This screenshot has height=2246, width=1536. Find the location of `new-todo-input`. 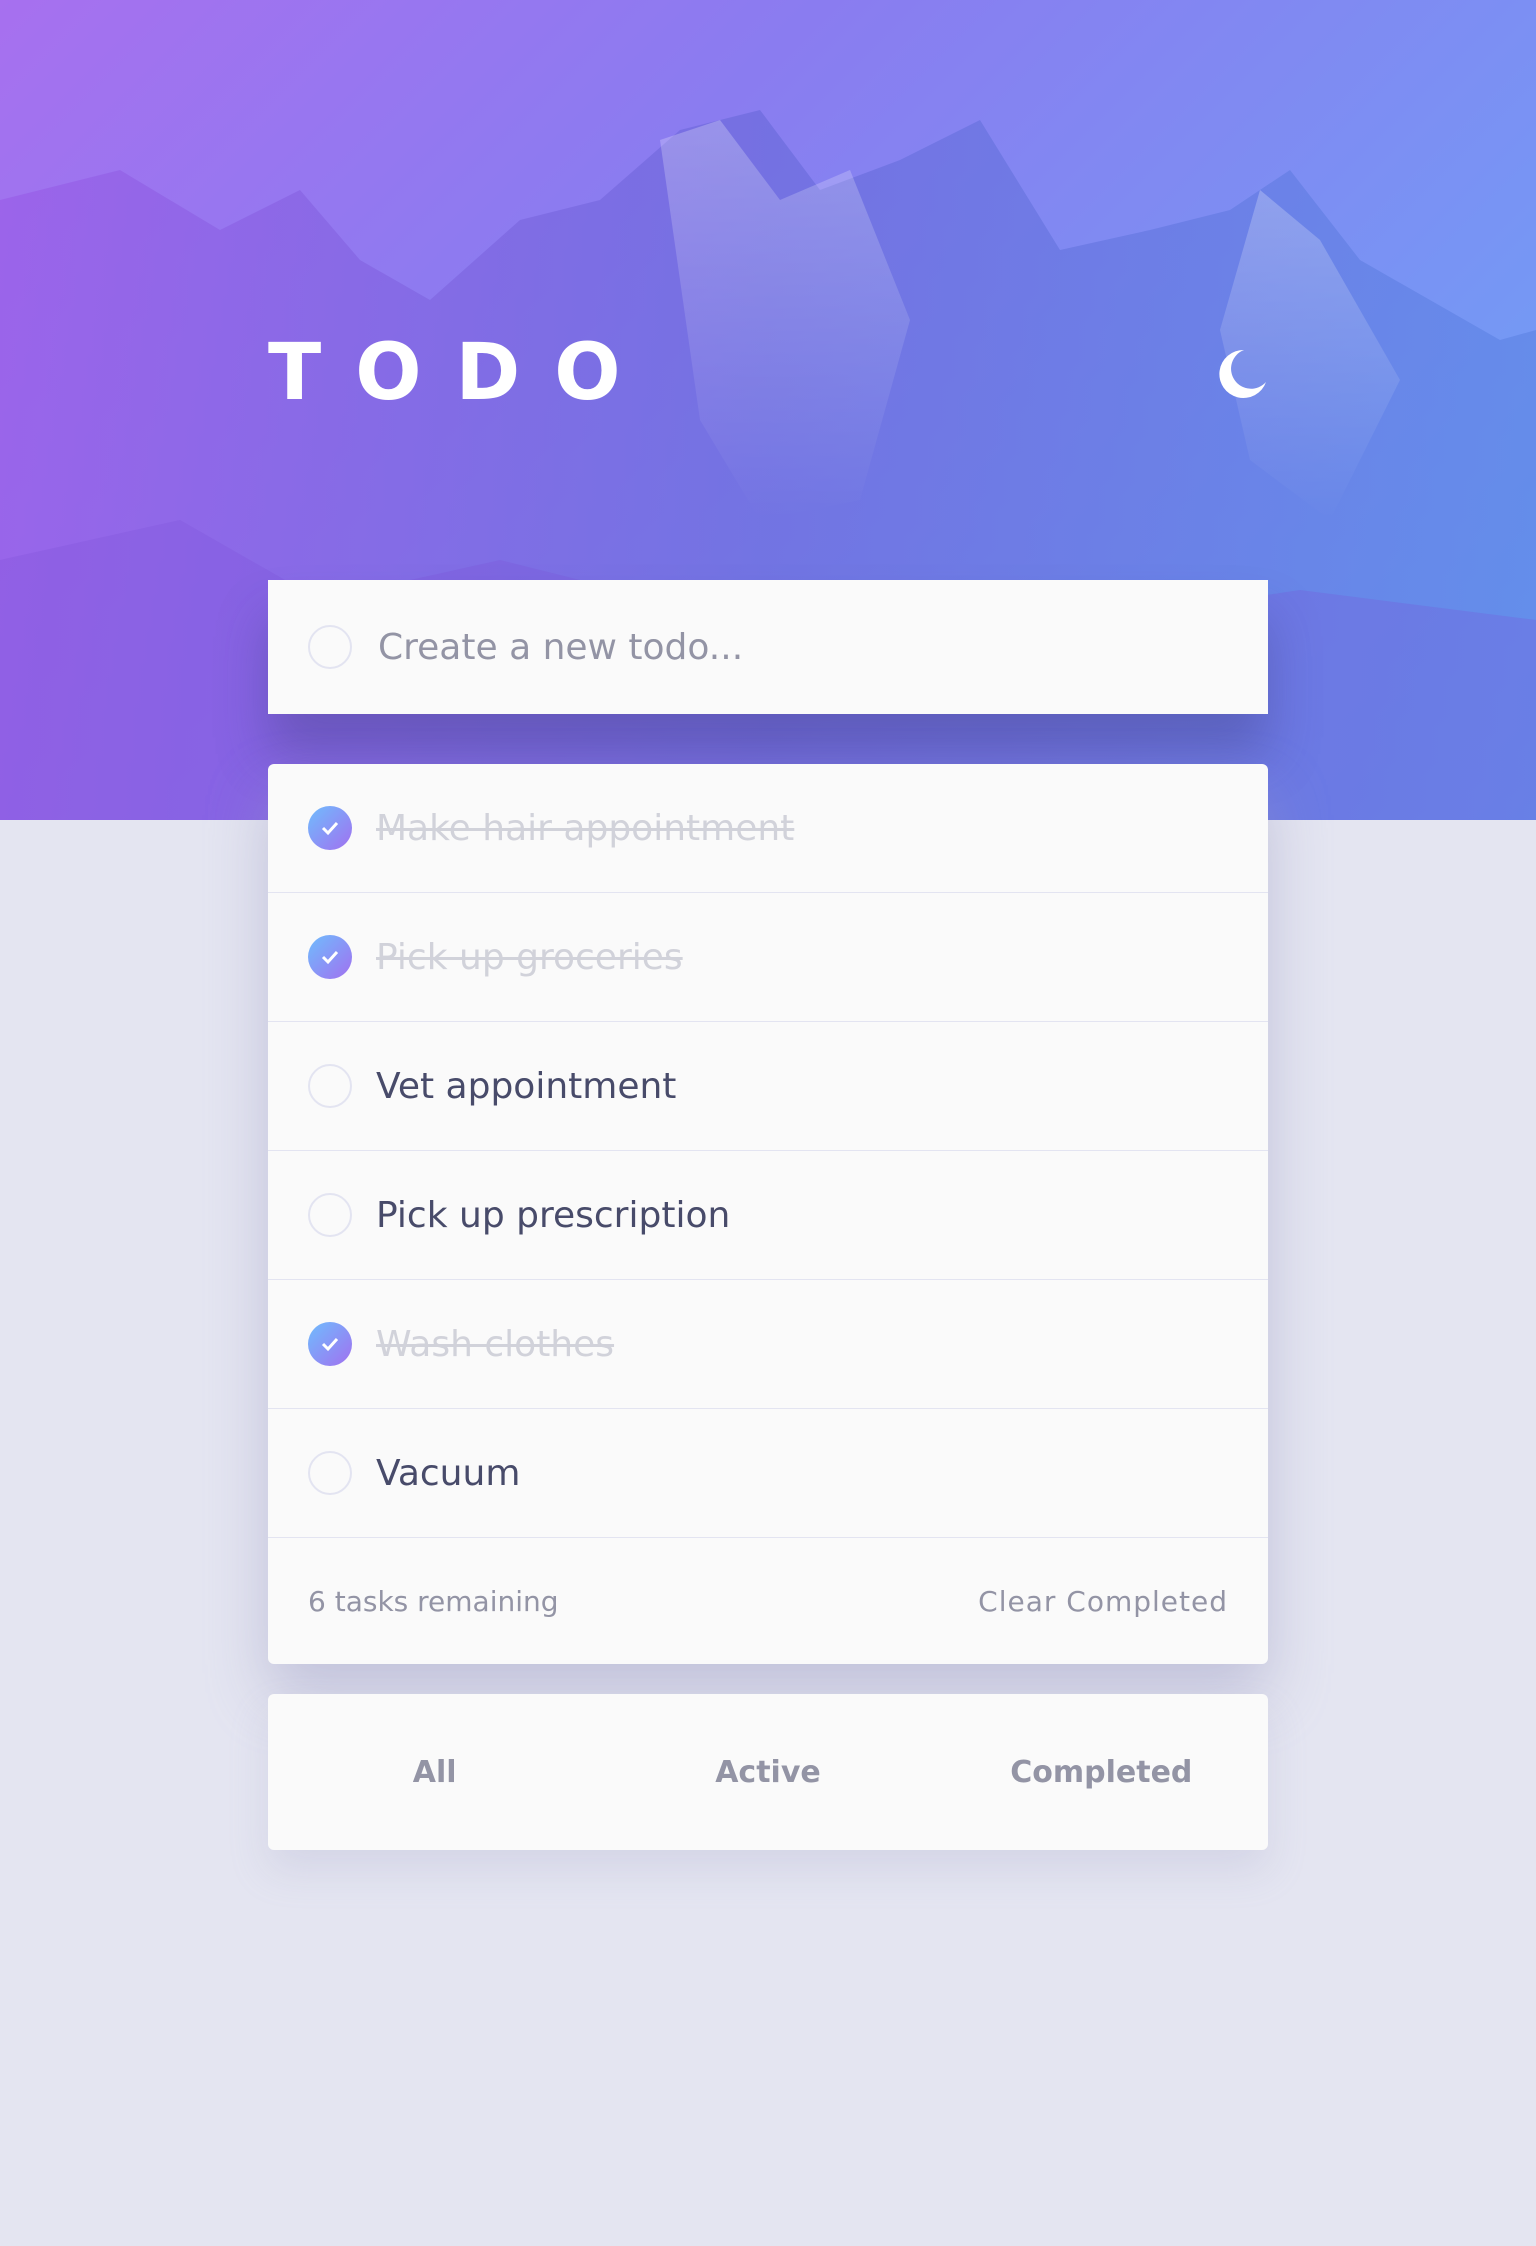

new-todo-input is located at coordinates (788, 647).